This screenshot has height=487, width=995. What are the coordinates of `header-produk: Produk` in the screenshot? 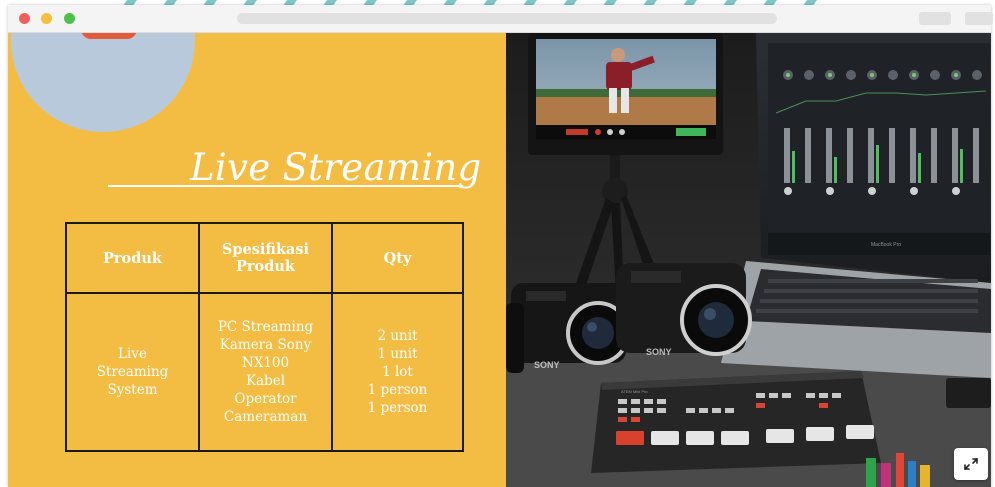 It's located at (132, 258).